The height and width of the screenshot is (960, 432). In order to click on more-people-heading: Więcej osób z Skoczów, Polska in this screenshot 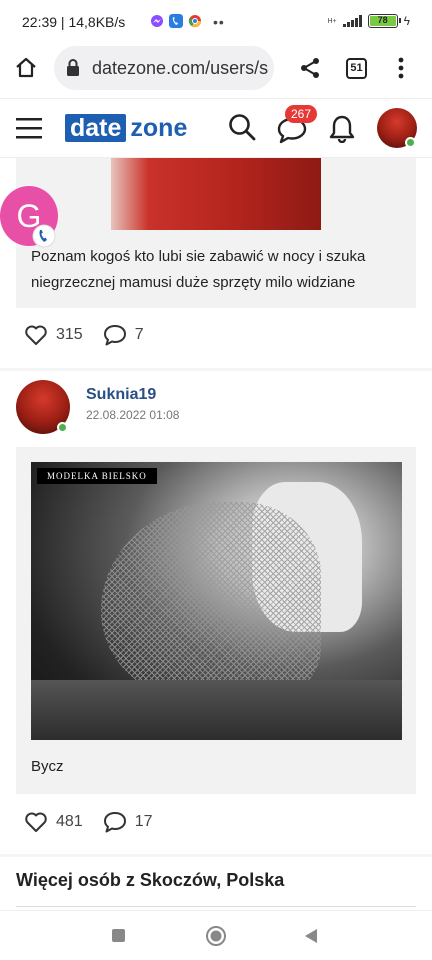, I will do `click(150, 880)`.